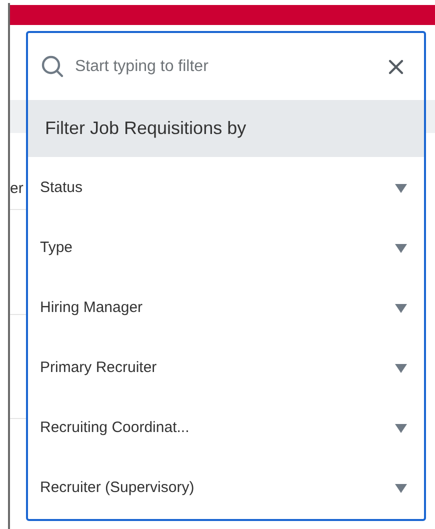  Describe the element at coordinates (226, 188) in the screenshot. I see `filter-category: Status` at that location.